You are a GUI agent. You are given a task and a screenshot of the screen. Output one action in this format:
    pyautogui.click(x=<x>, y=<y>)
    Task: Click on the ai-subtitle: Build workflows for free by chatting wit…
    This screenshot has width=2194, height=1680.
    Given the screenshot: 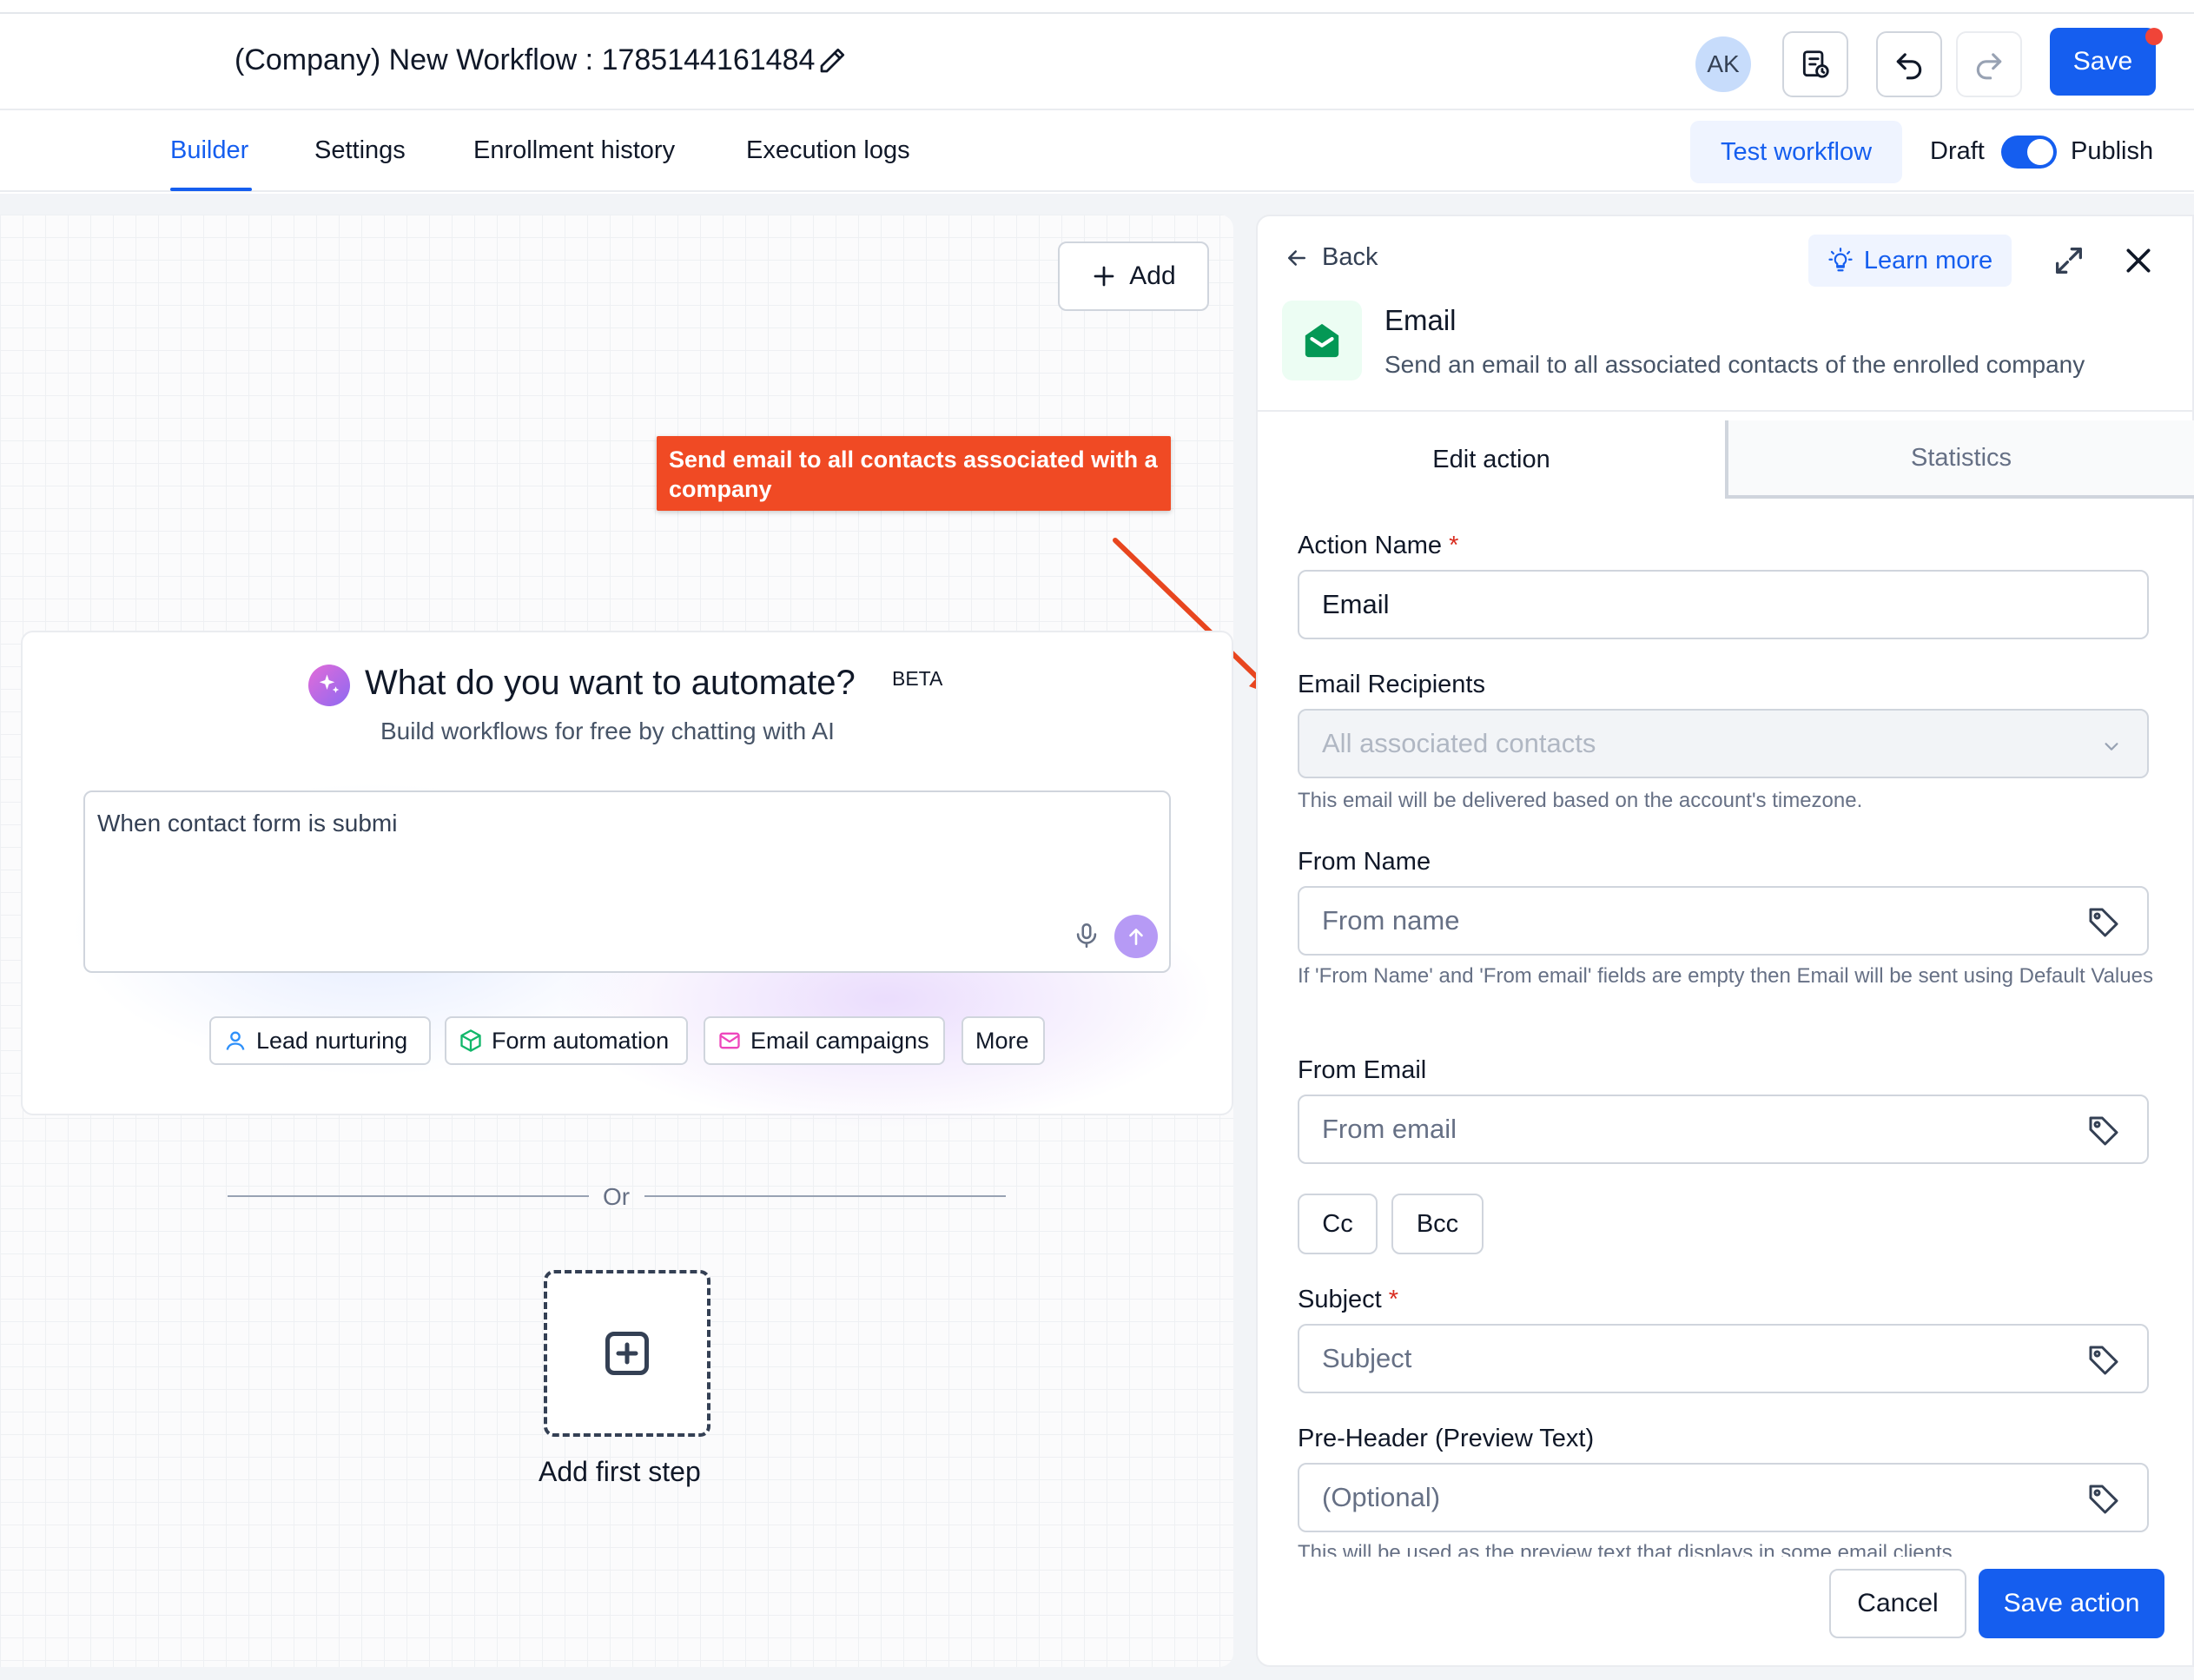 What is the action you would take?
    pyautogui.click(x=607, y=731)
    